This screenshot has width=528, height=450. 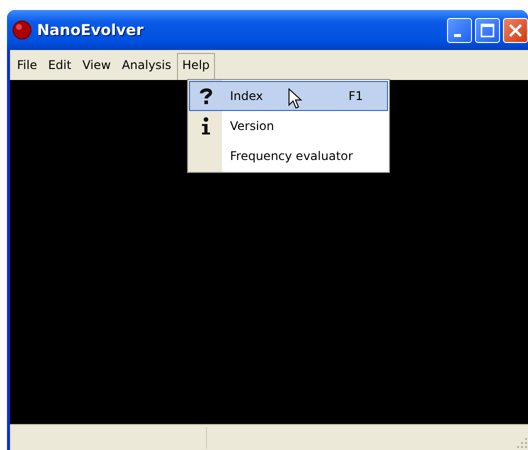 I want to click on menu-option: Frequency evaluator, so click(x=288, y=156).